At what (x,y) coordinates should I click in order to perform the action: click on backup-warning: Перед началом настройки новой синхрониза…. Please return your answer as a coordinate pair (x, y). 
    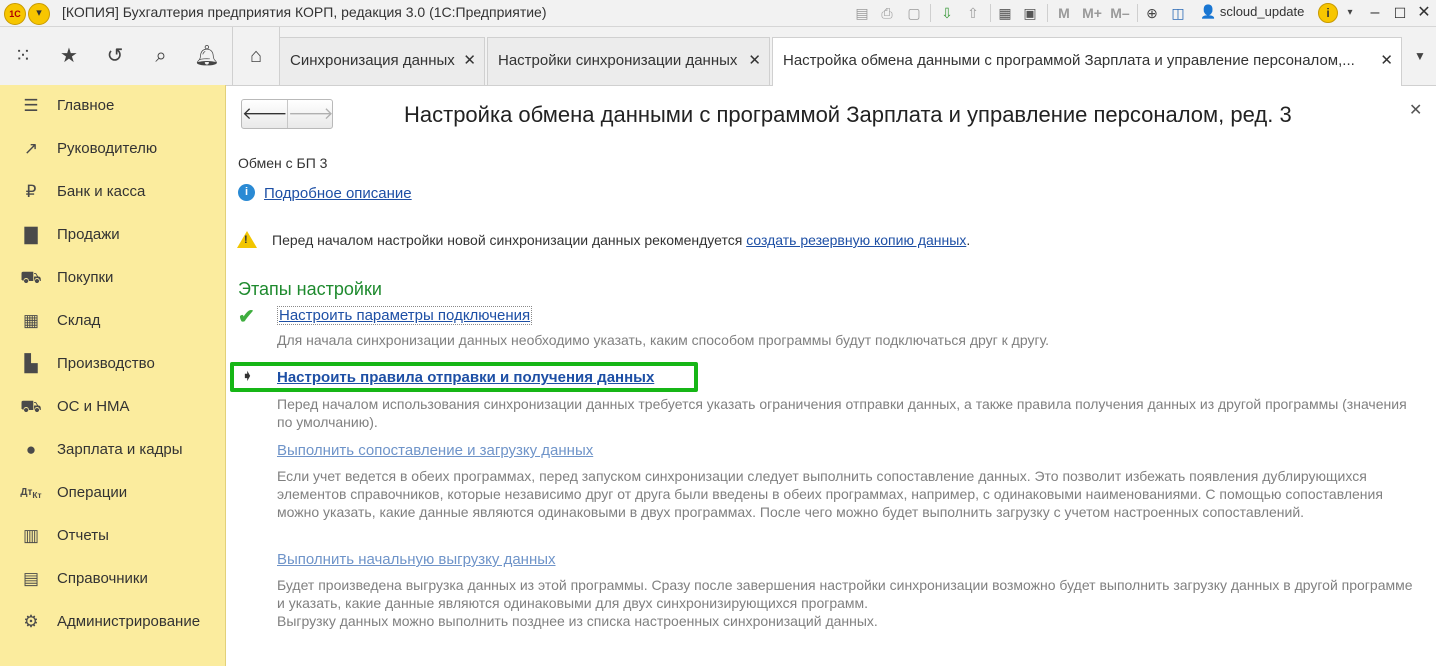
    Looking at the image, I should click on (621, 240).